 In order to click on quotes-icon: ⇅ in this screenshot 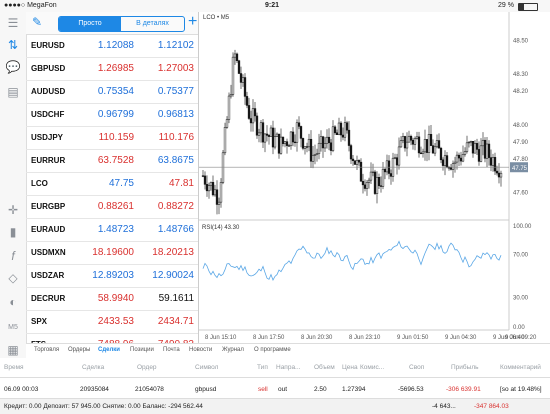, I will do `click(13, 45)`.